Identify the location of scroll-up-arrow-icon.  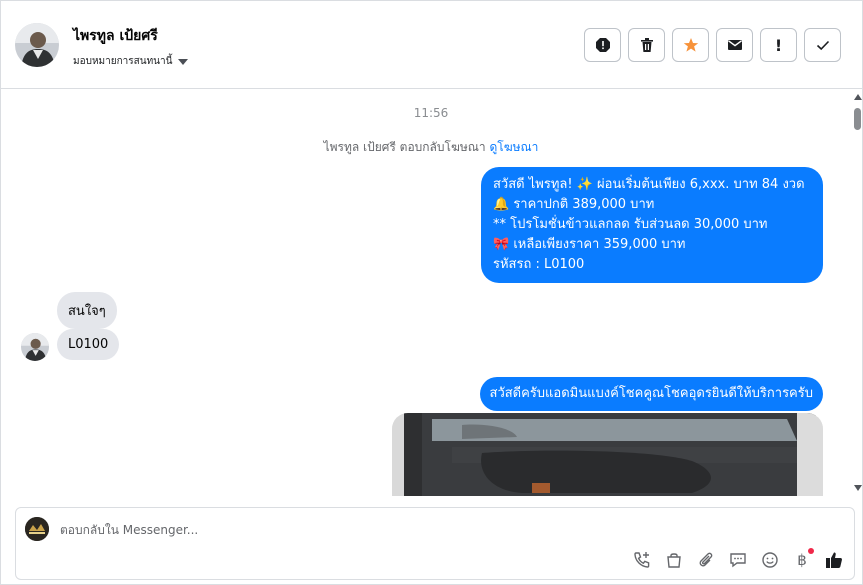
(858, 97).